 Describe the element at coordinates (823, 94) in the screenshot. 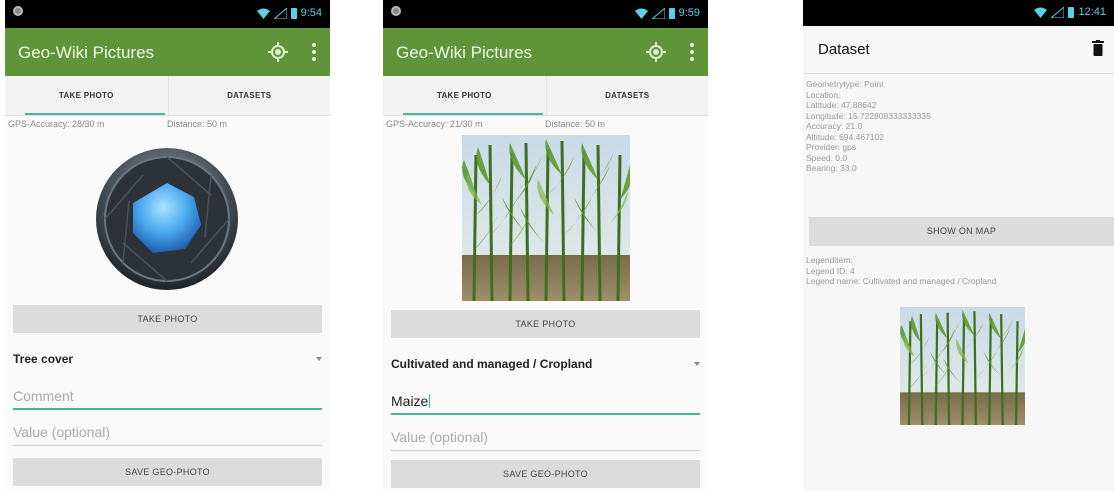

I see `info-line: Location:` at that location.